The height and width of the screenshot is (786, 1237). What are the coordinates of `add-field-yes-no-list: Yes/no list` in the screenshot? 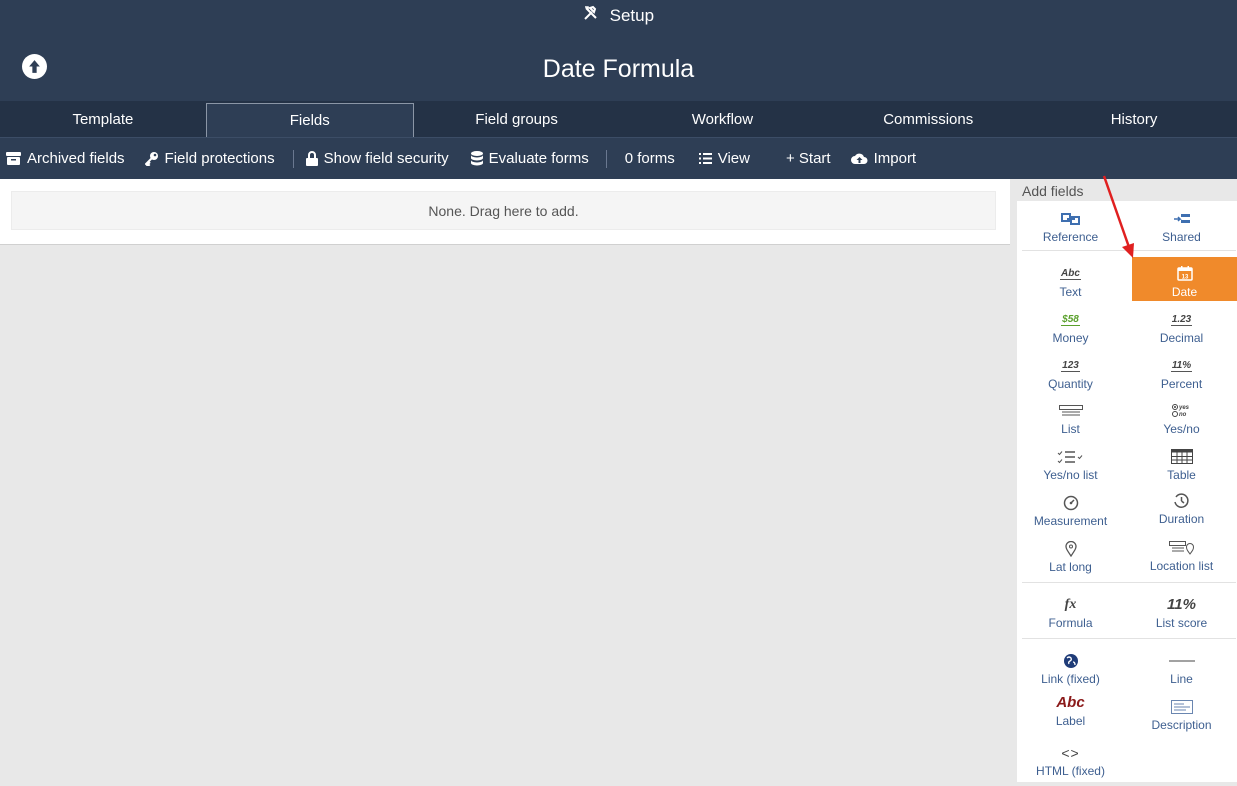 It's located at (1070, 462).